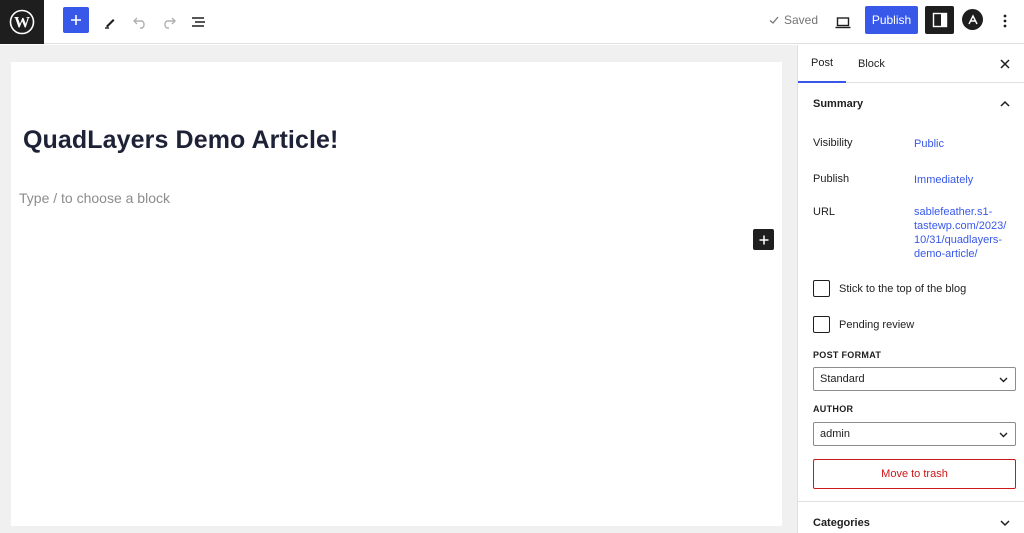 The height and width of the screenshot is (533, 1024). I want to click on url-line: 10/31/quadlayers-, so click(958, 240).